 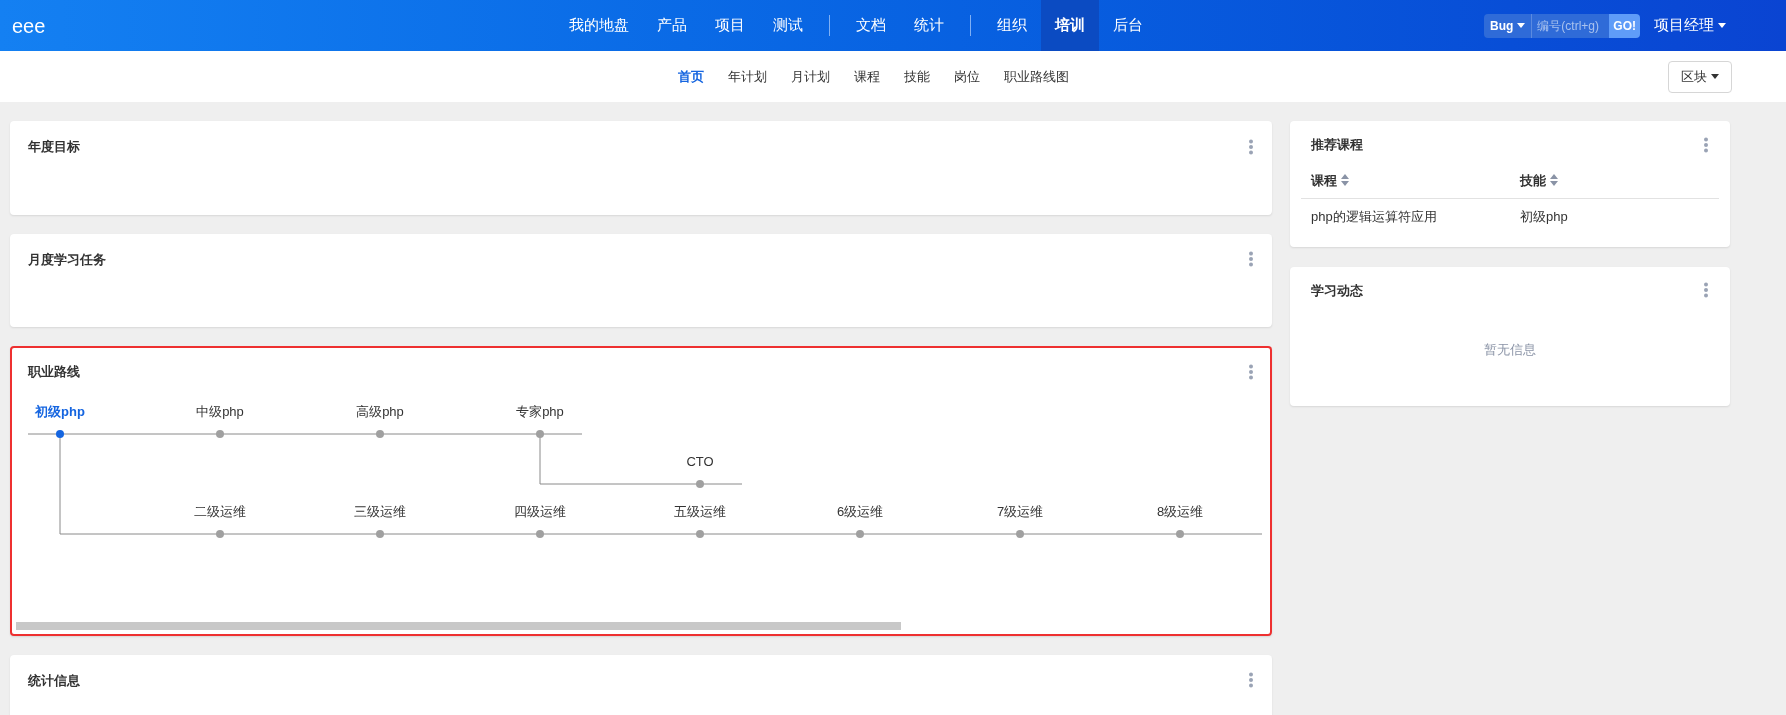 I want to click on card-title: 职业路线, so click(x=54, y=372).